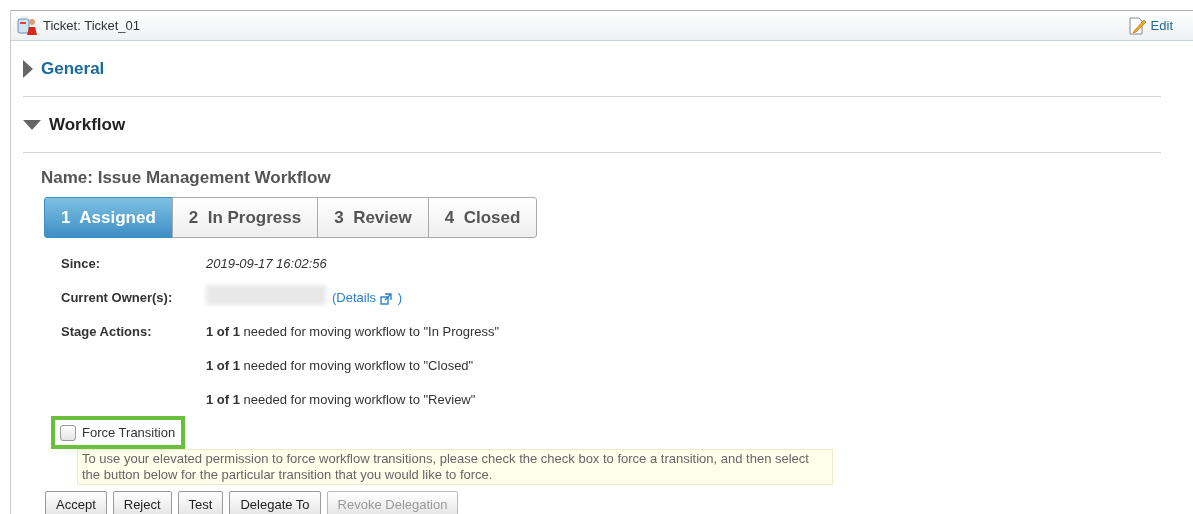  What do you see at coordinates (601, 68) in the screenshot?
I see `section-title: General` at bounding box center [601, 68].